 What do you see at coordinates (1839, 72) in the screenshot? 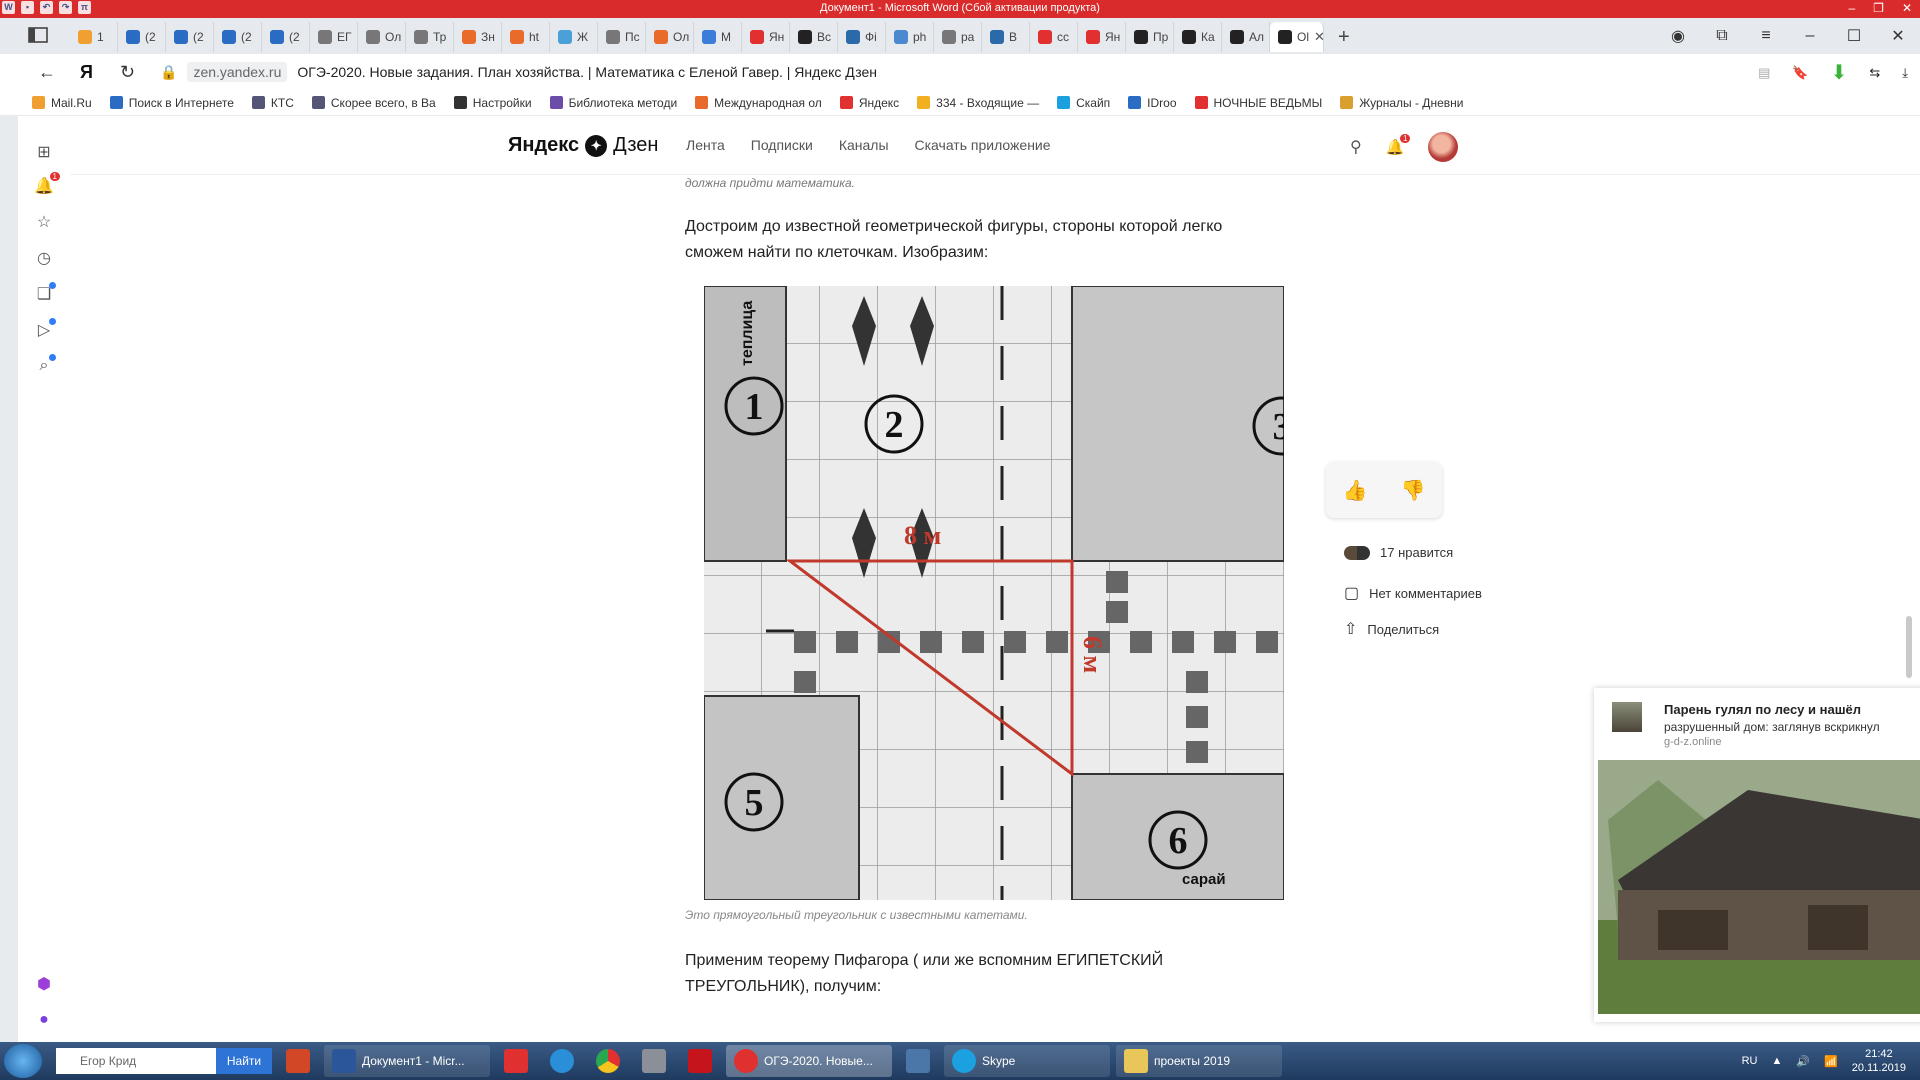
I see `download-arrow-icon: ⬇` at bounding box center [1839, 72].